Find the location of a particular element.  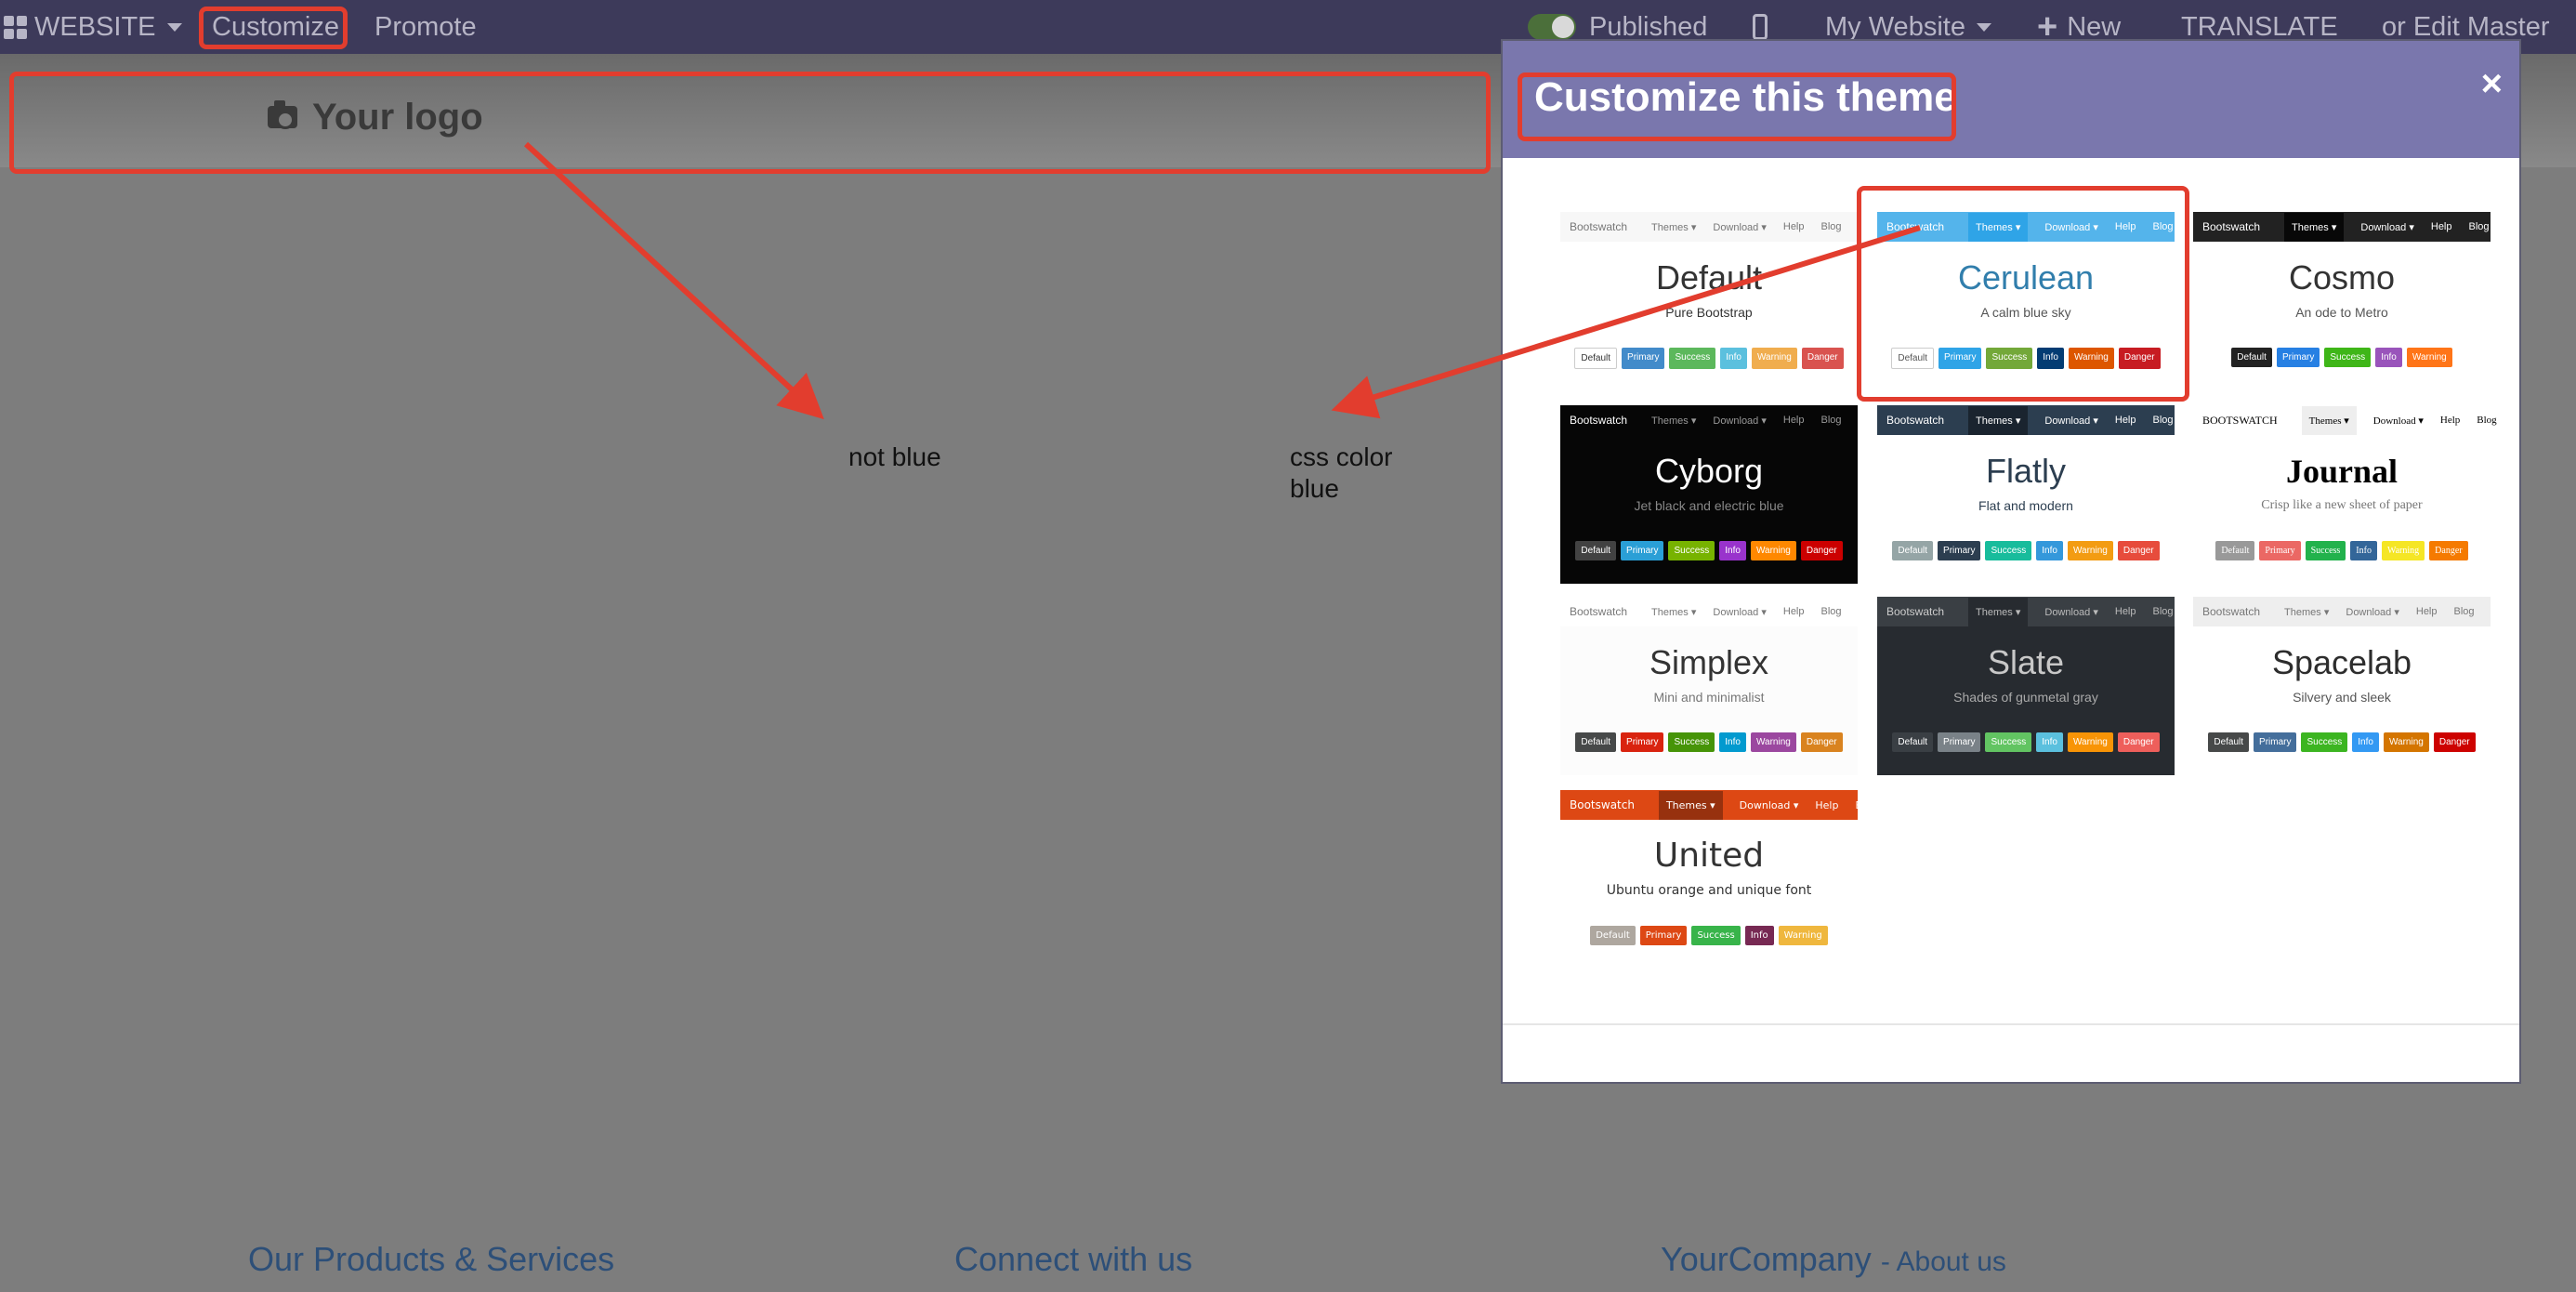

theme-preview-buttons: Default Primary Success Info Warning is located at coordinates (2342, 357).